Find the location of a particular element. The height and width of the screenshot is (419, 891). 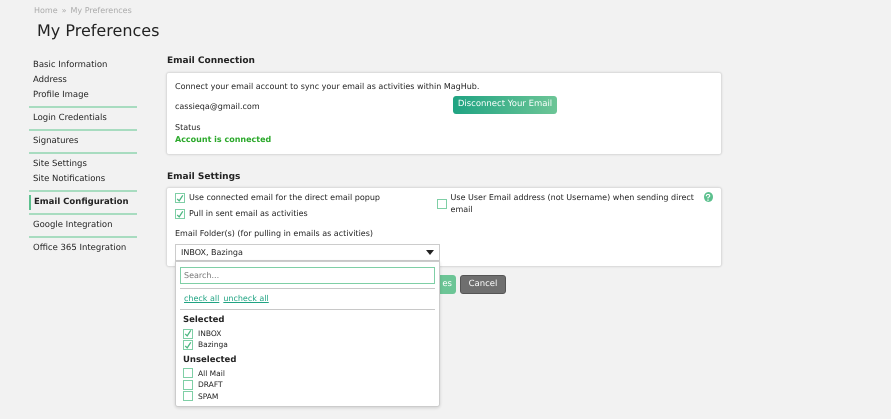

group-heading: Unselected is located at coordinates (210, 360).